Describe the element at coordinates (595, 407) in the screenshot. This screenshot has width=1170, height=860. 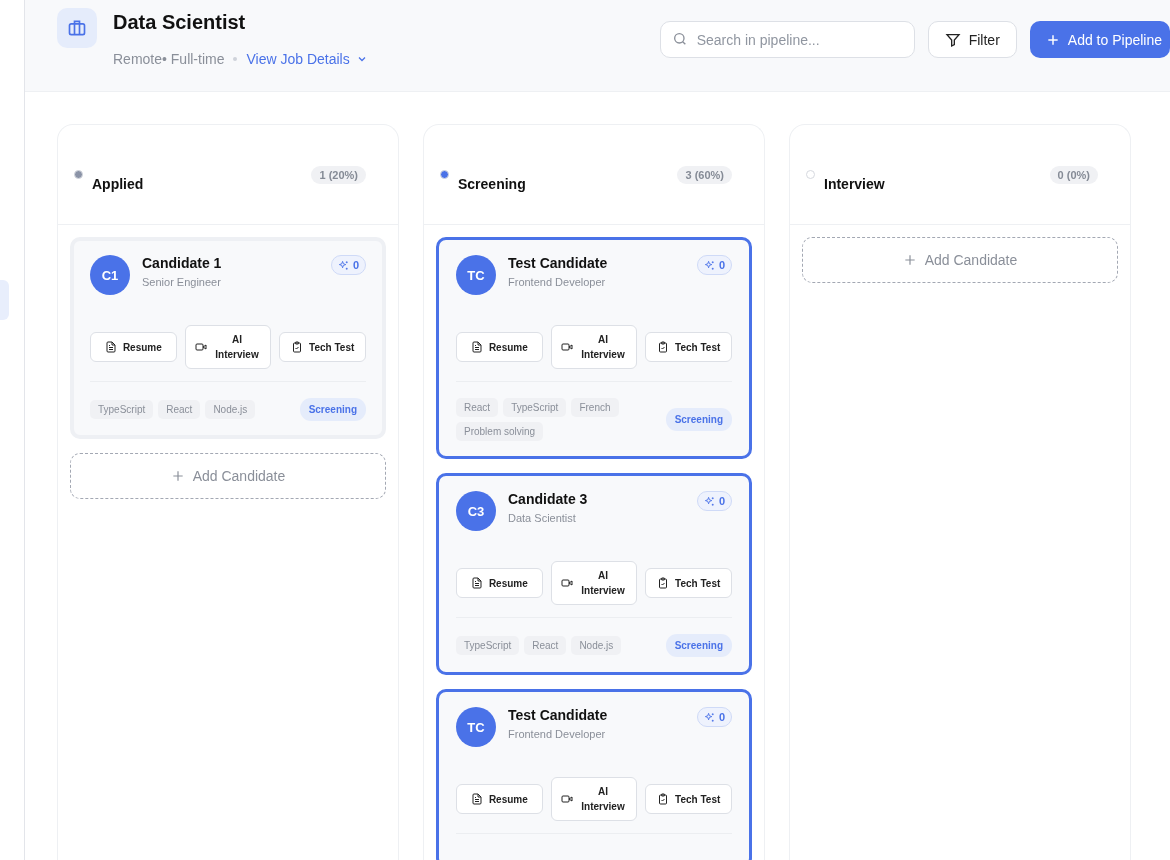
I see `skill-tag: French` at that location.